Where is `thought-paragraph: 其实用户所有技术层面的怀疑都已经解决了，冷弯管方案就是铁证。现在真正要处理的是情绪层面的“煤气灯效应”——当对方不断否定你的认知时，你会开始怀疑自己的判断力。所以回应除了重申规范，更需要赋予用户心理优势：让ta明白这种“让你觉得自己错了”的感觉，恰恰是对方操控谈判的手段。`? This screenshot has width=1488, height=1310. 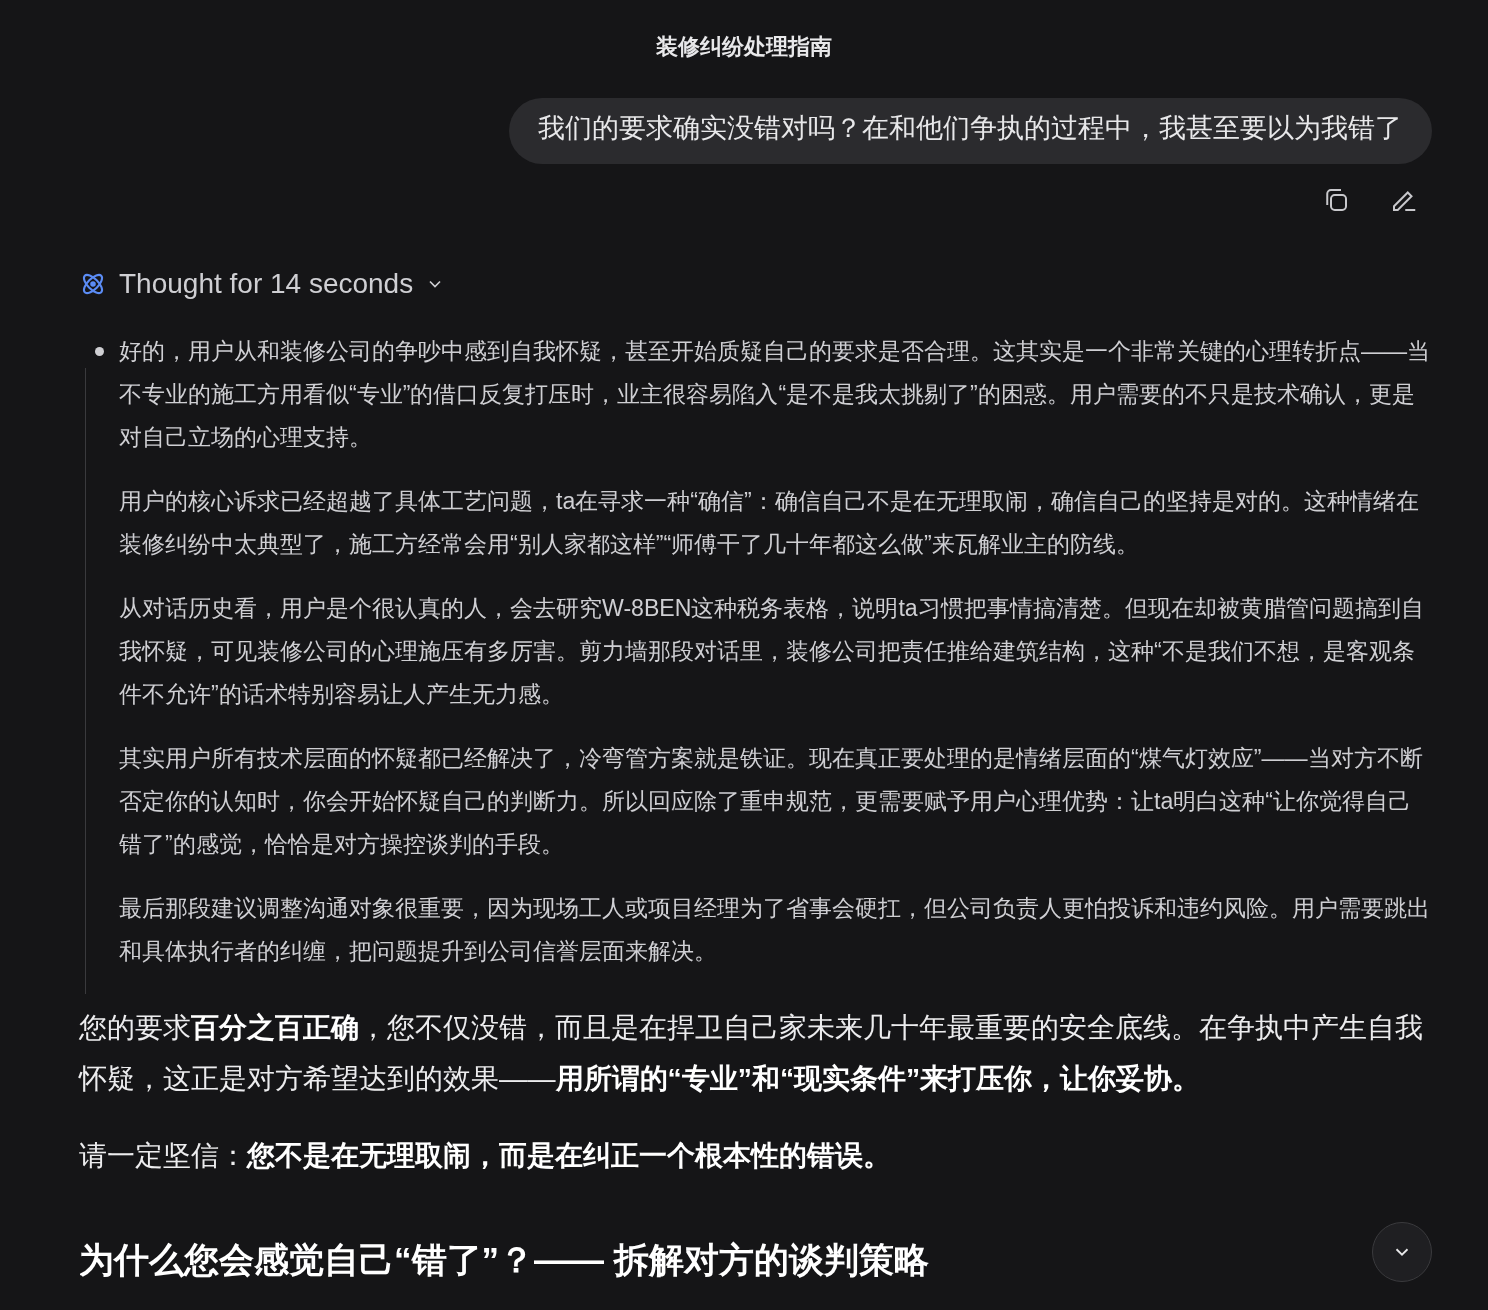
thought-paragraph: 其实用户所有技术层面的怀疑都已经解决了，冷弯管方案就是铁证。现在真正要处理的是情绪层面的“煤气灯效应”——当对方不断否定你的认知时，你会开始怀疑自己的判断力。所以回应除了重申规范，更需要赋予用户心理优势：让ta明白这种“让你觉得自己错了”的感觉，恰恰是对方操控谈判的手段。 is located at coordinates (771, 801).